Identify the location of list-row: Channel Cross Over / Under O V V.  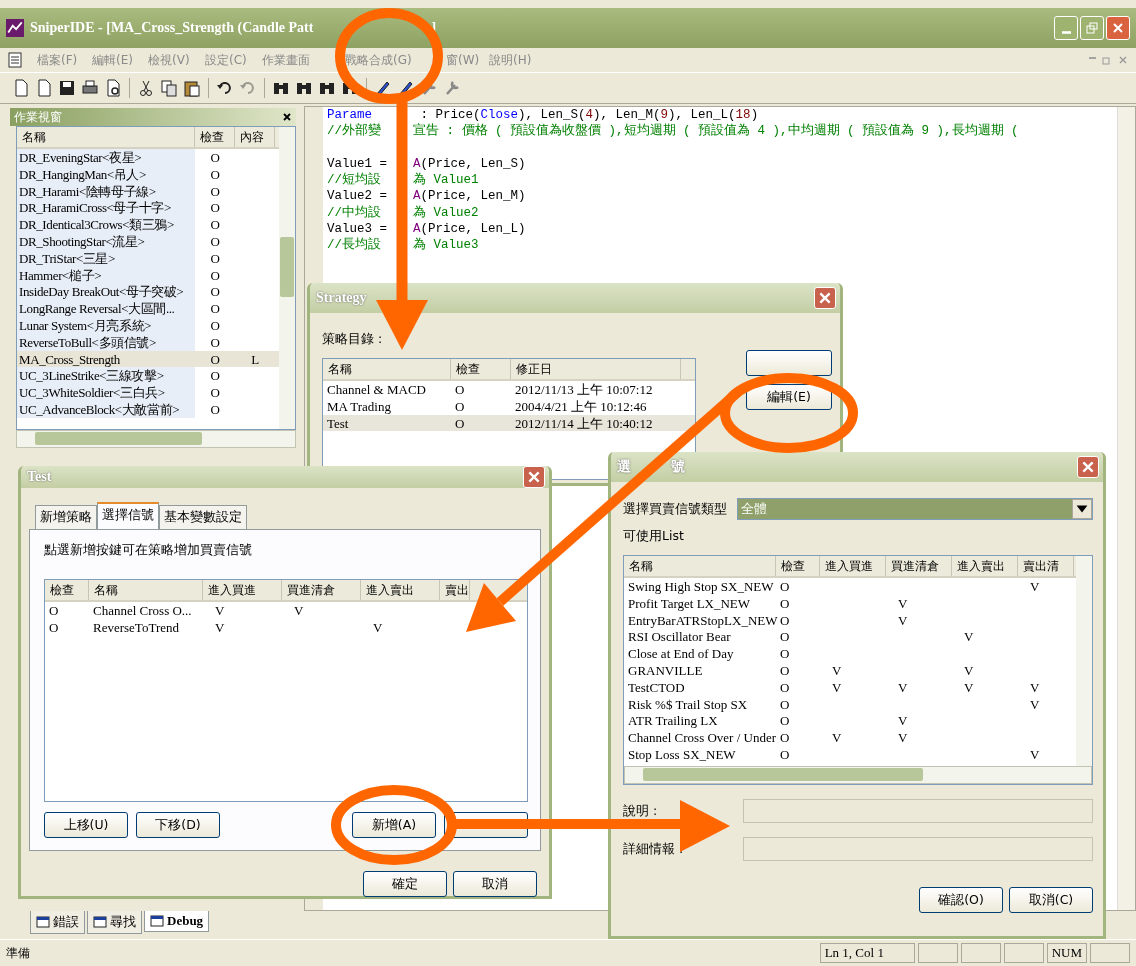
(850, 737).